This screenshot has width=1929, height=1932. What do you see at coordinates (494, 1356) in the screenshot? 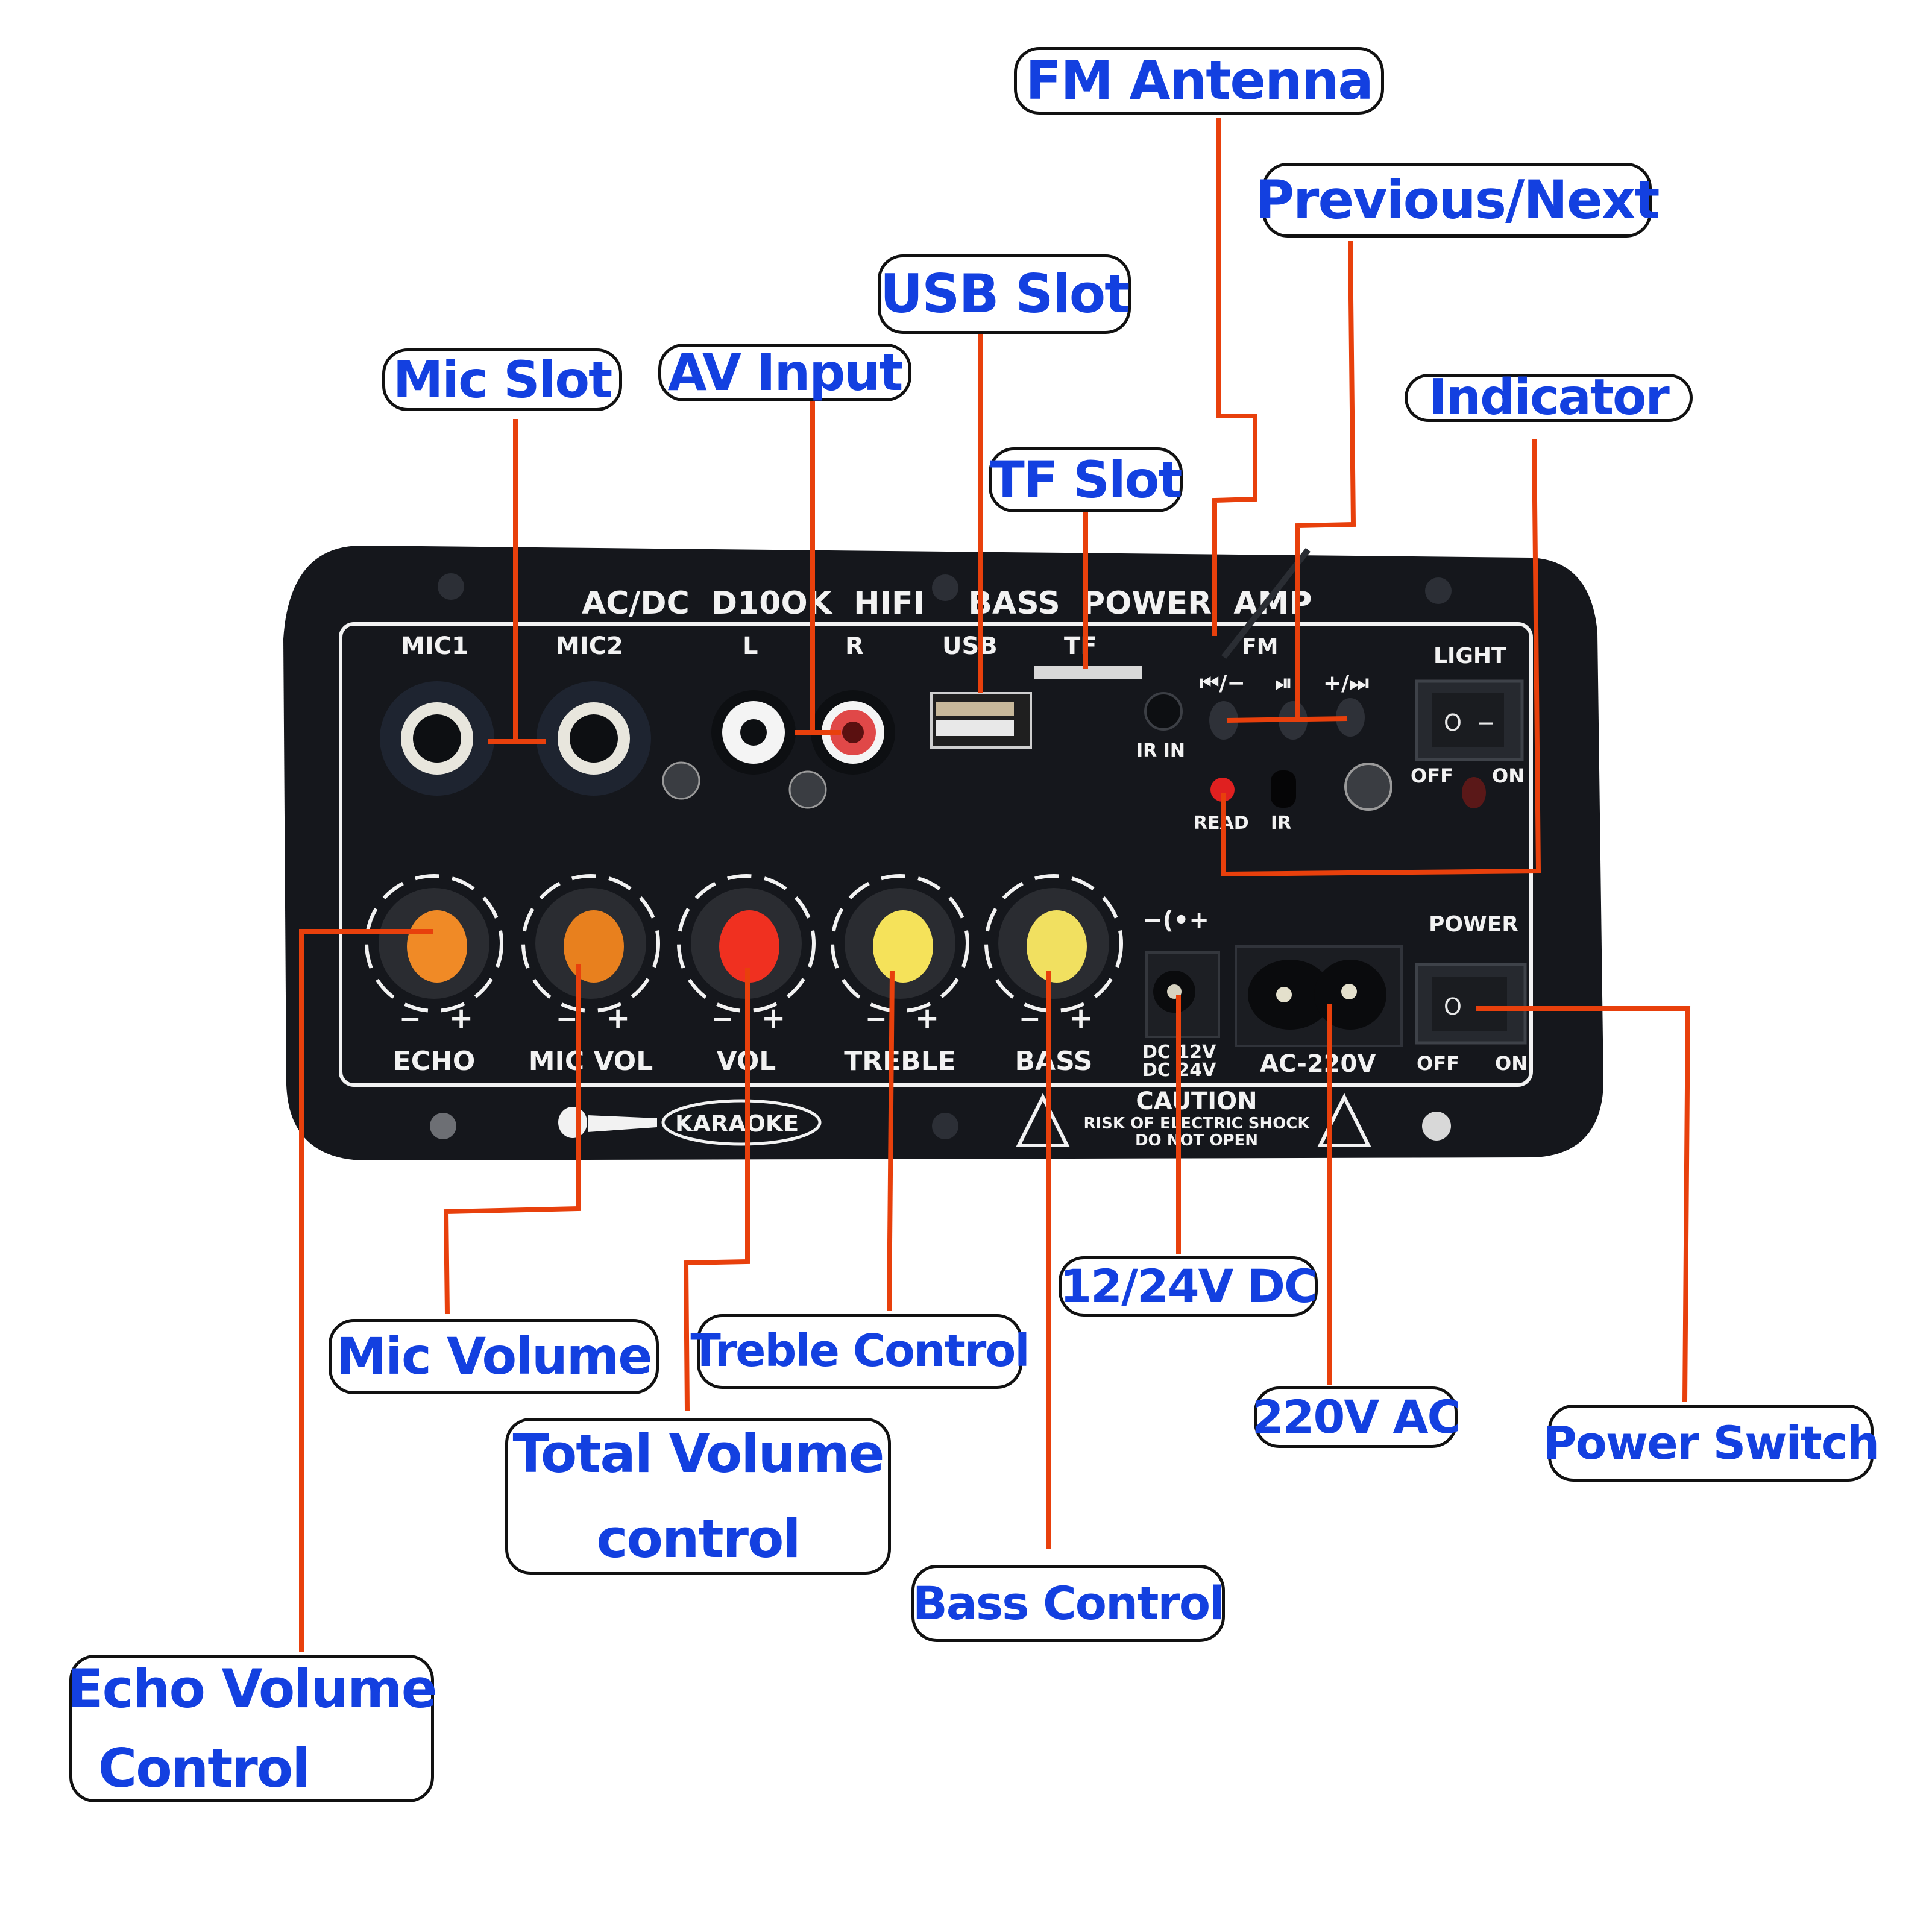
I see `callout-mic-volume: Mic Volume` at bounding box center [494, 1356].